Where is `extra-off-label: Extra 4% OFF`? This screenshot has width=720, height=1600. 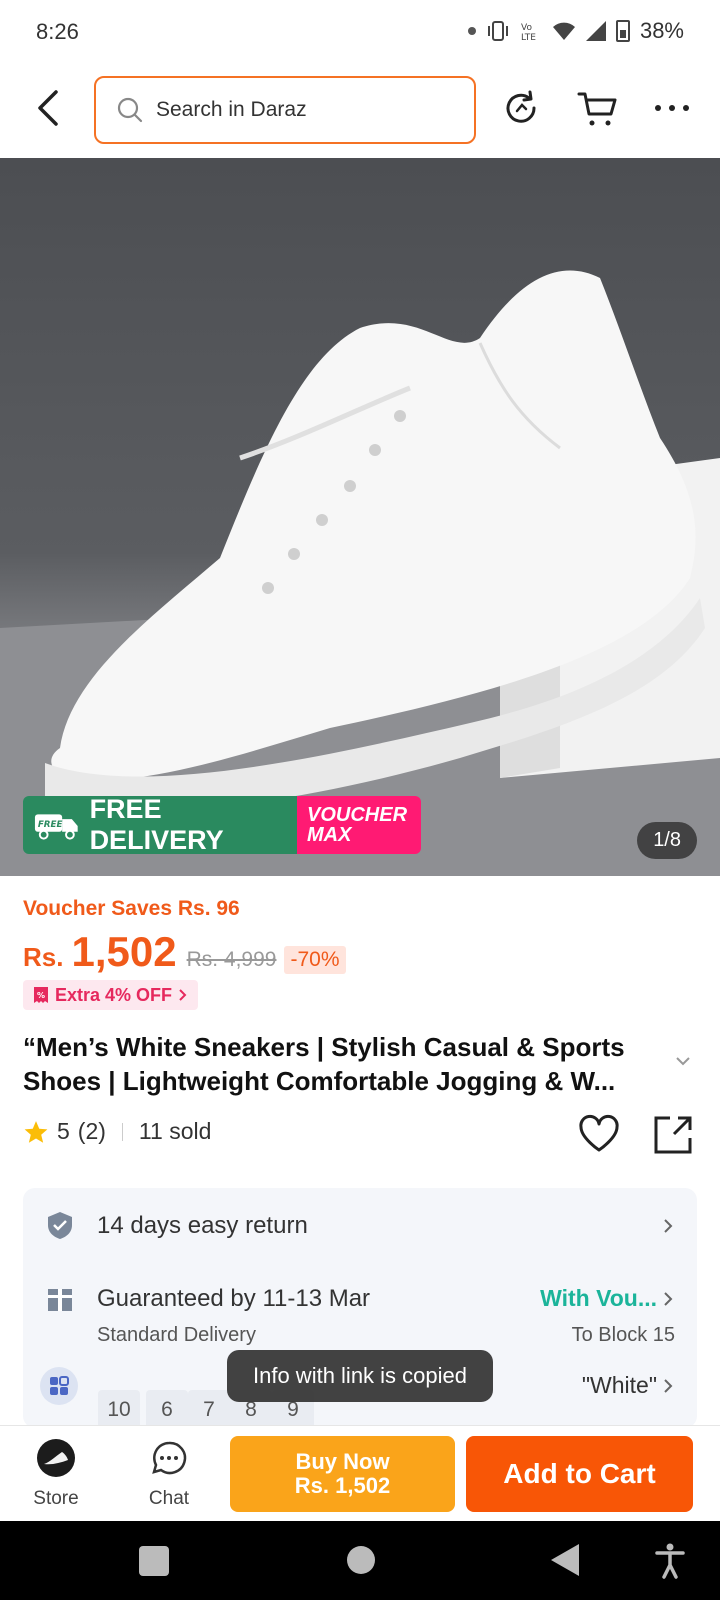
extra-off-label: Extra 4% OFF is located at coordinates (114, 994).